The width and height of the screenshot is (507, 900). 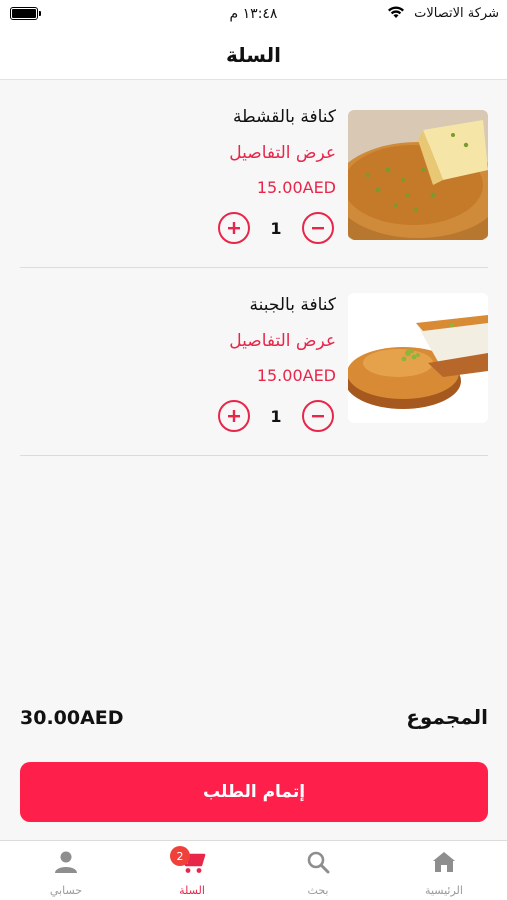 What do you see at coordinates (447, 717) in the screenshot?
I see `total-label: المجموع` at bounding box center [447, 717].